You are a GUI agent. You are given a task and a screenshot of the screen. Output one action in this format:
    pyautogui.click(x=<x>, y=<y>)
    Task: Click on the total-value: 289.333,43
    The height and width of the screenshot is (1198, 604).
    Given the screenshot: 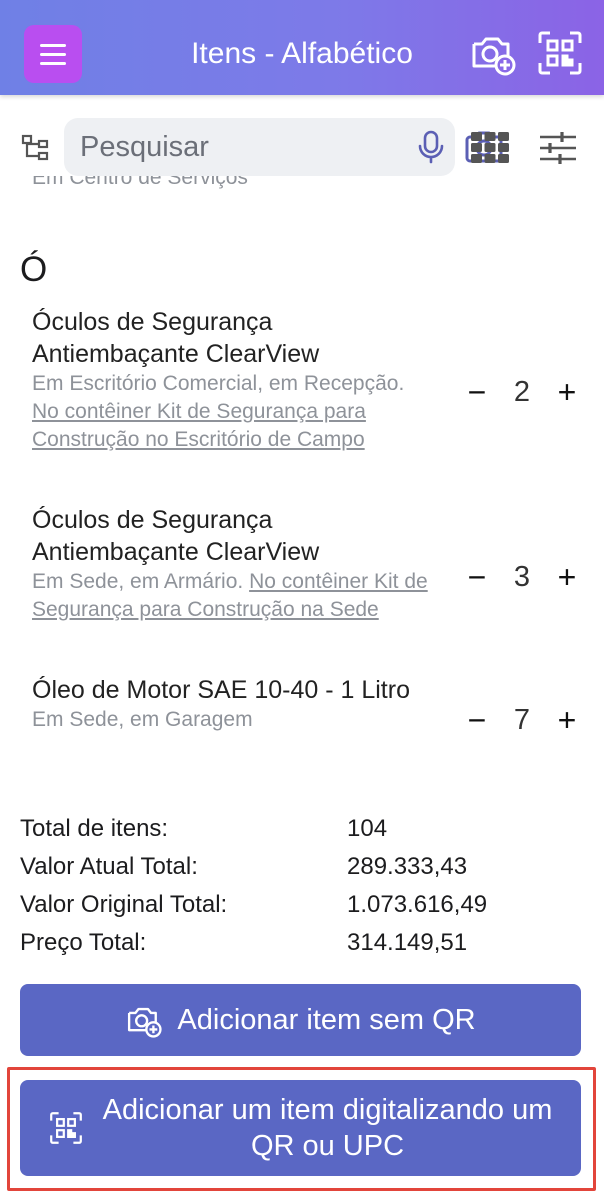 What is the action you would take?
    pyautogui.click(x=407, y=866)
    